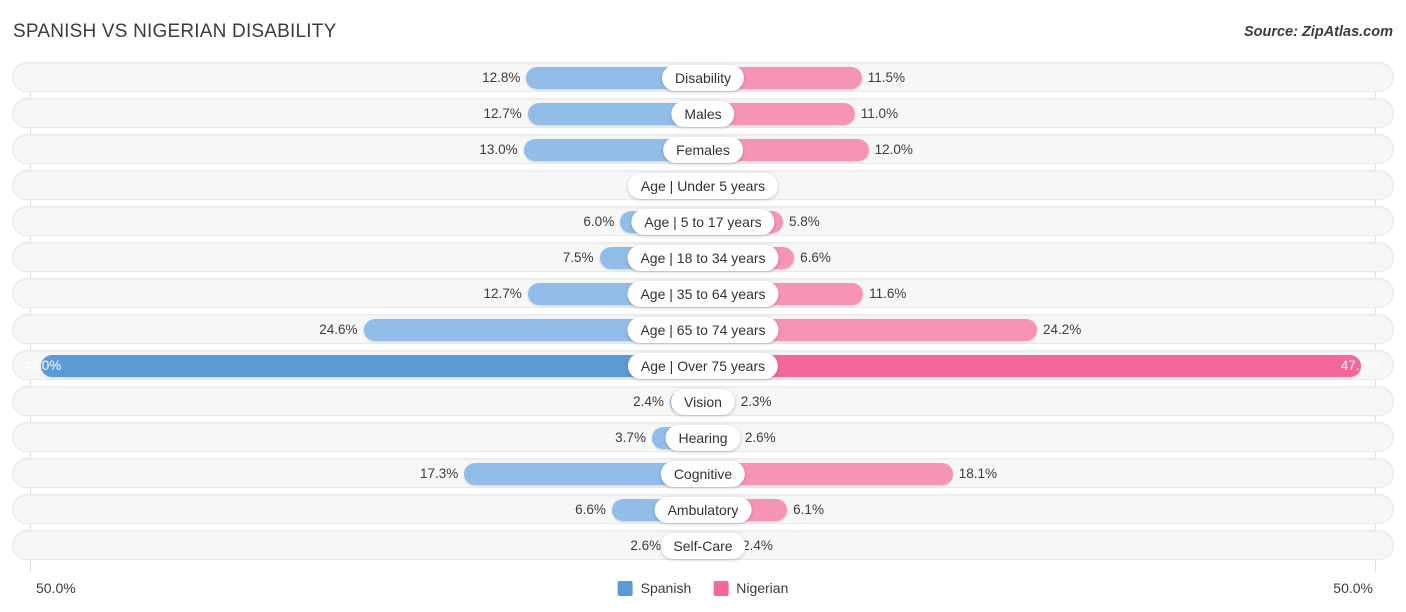 The height and width of the screenshot is (612, 1406). I want to click on value-label-spanish: 3.7%, so click(630, 437).